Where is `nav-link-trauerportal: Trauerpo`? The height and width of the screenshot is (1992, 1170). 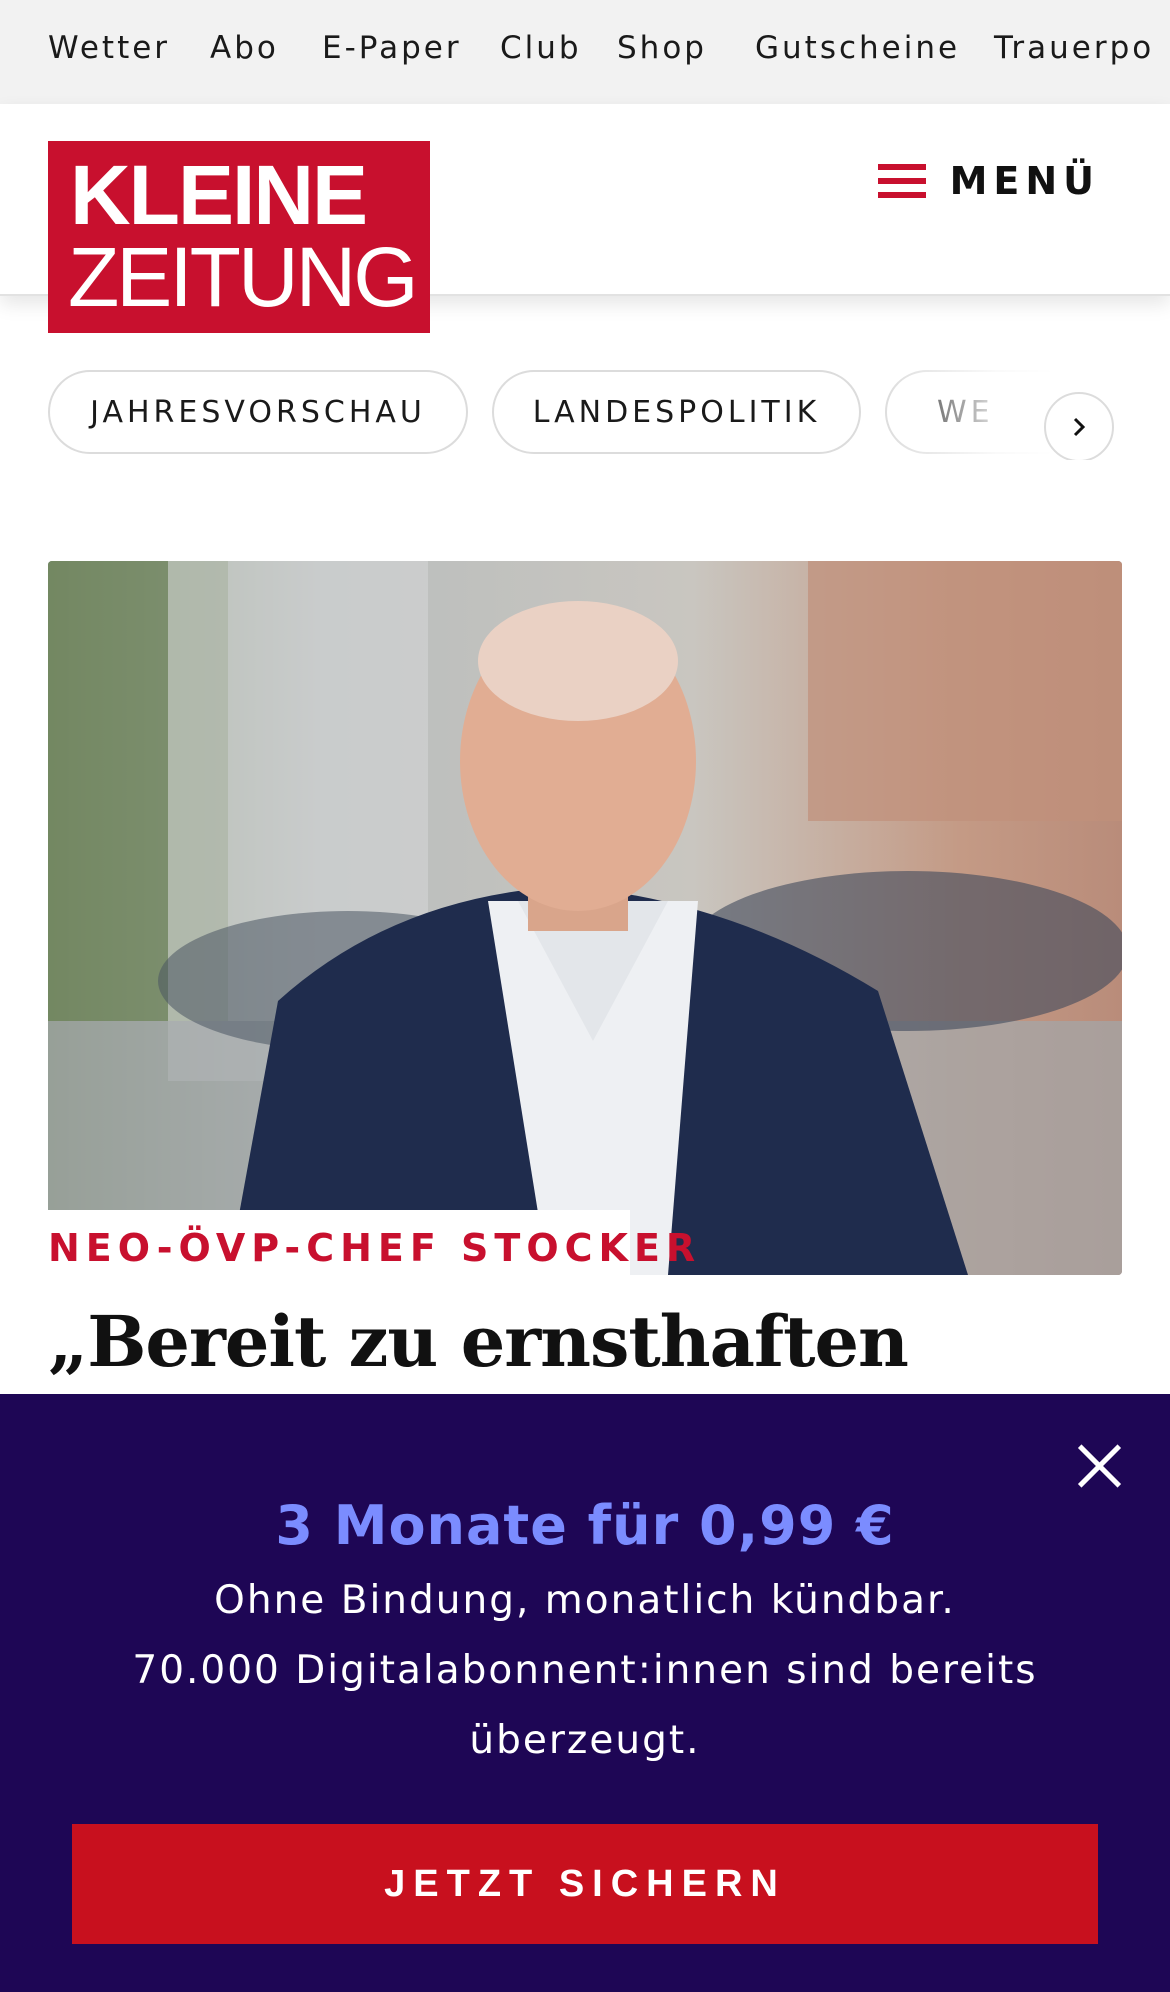
nav-link-trauerportal: Trauerpo is located at coordinates (1074, 48).